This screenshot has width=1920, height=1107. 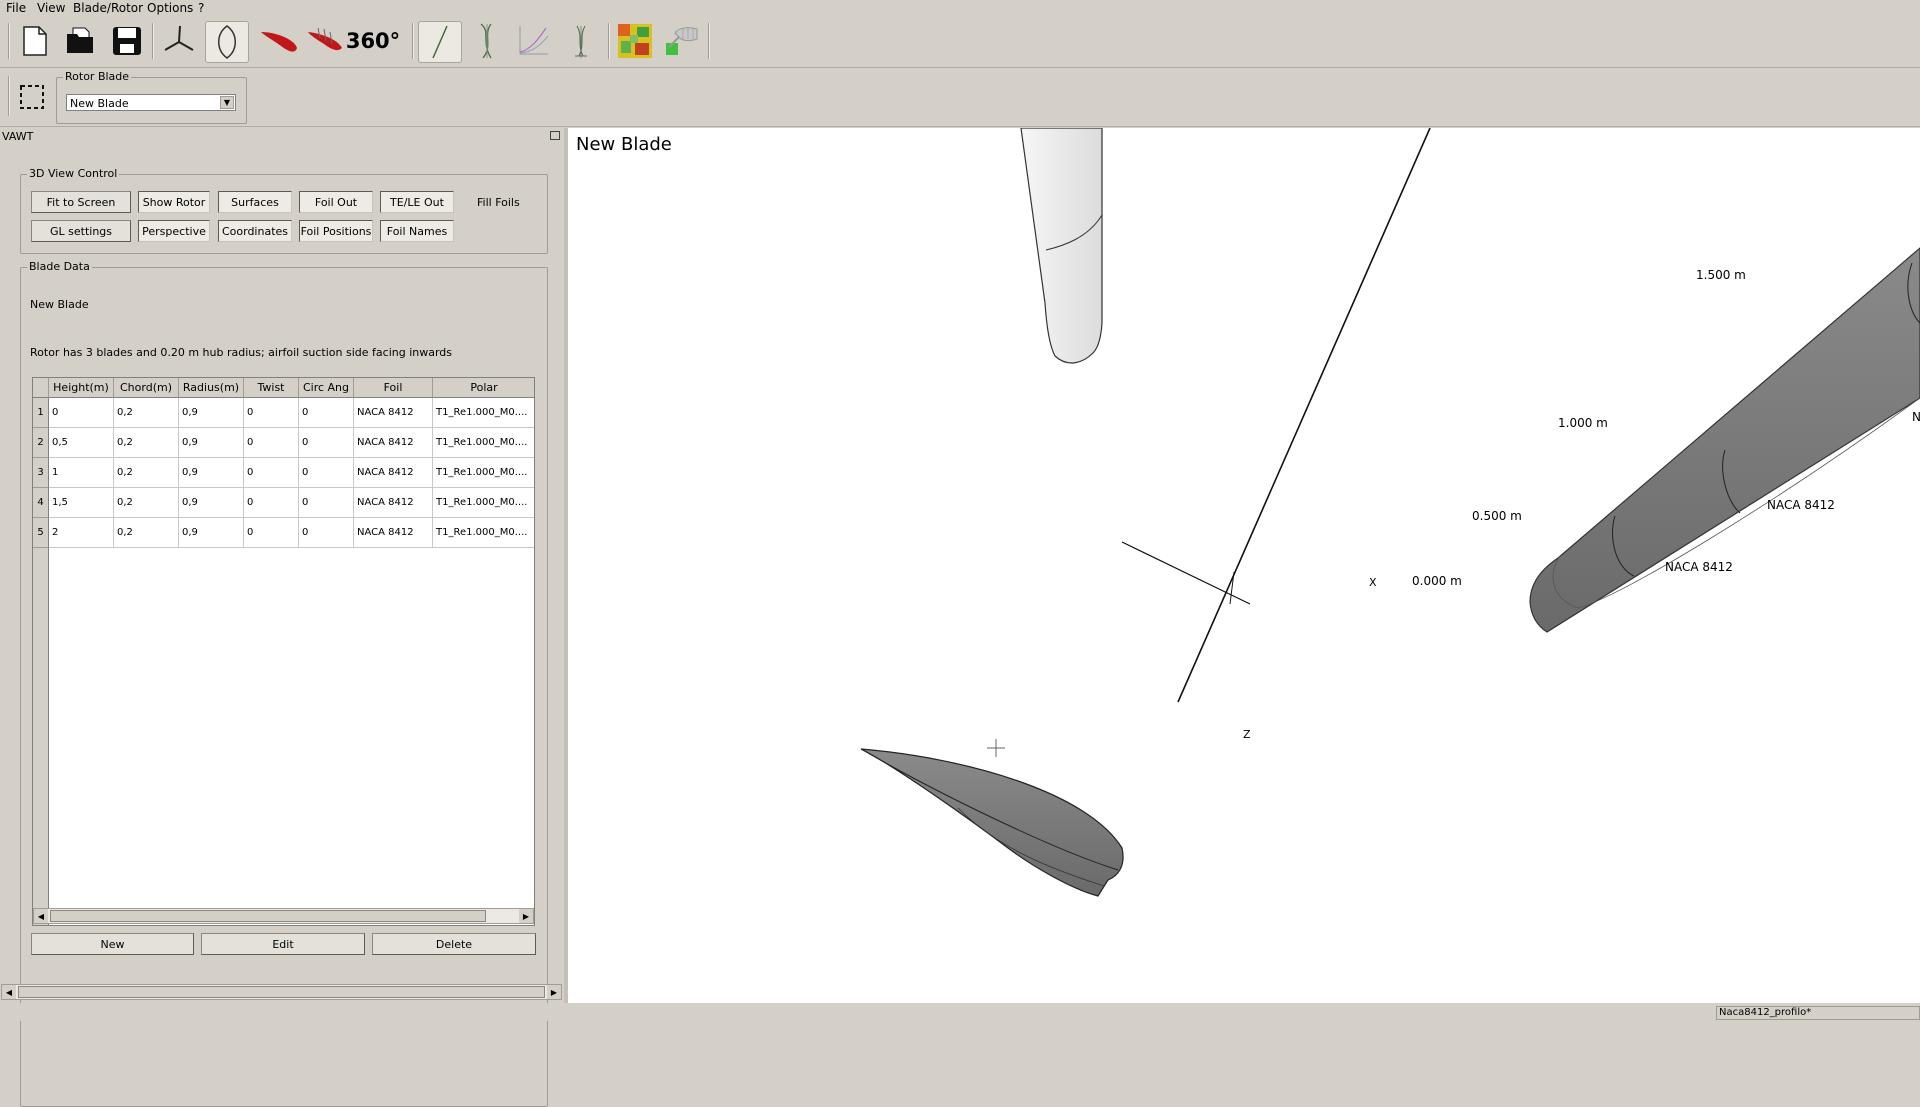 I want to click on column-header: Polar, so click(x=483, y=388).